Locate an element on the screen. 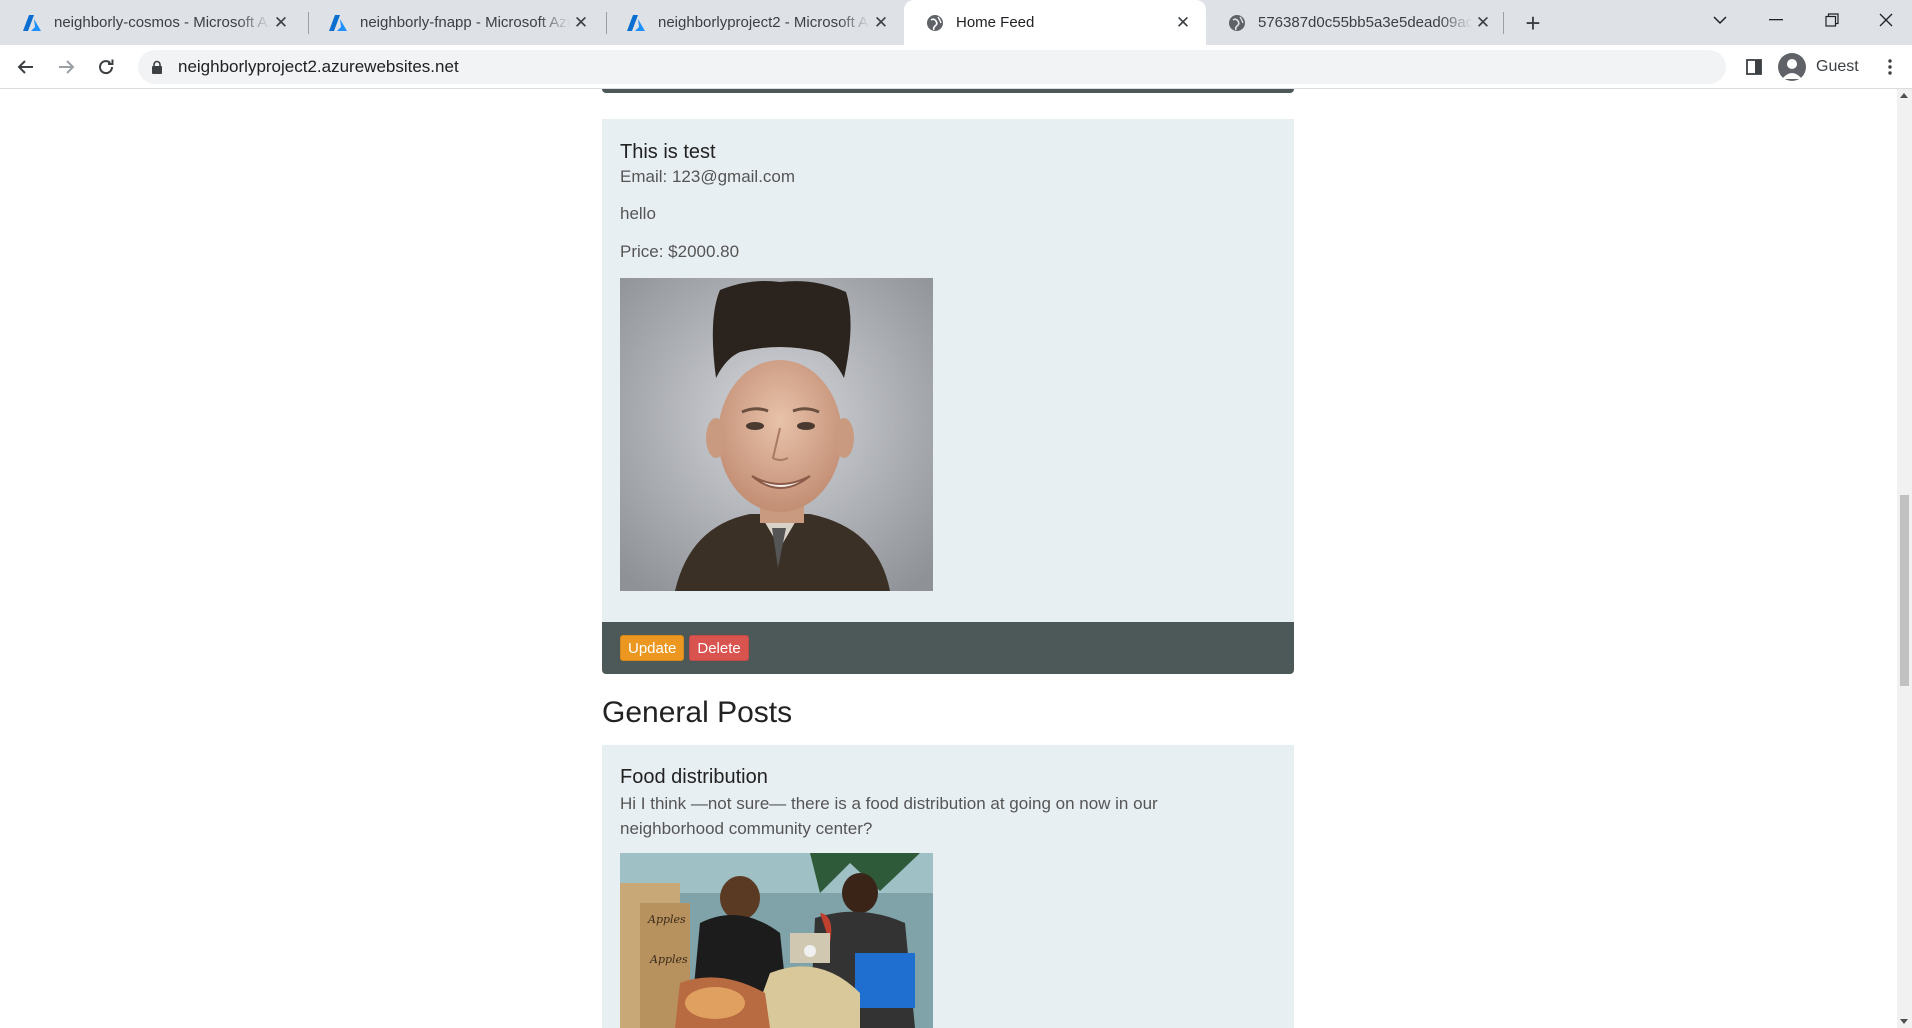 The height and width of the screenshot is (1028, 1912). scrollbar-thumb is located at coordinates (1904, 590).